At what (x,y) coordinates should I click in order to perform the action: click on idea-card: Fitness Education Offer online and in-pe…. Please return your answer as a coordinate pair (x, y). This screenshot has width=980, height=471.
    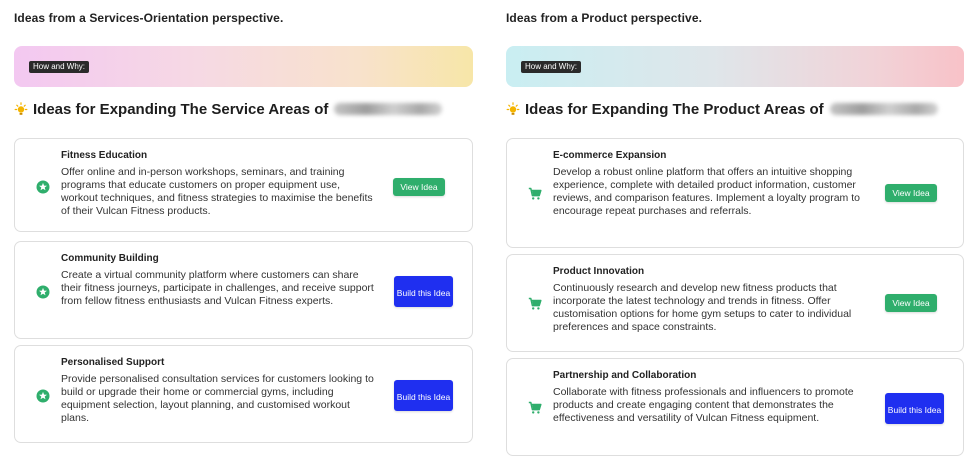
    Looking at the image, I should click on (243, 185).